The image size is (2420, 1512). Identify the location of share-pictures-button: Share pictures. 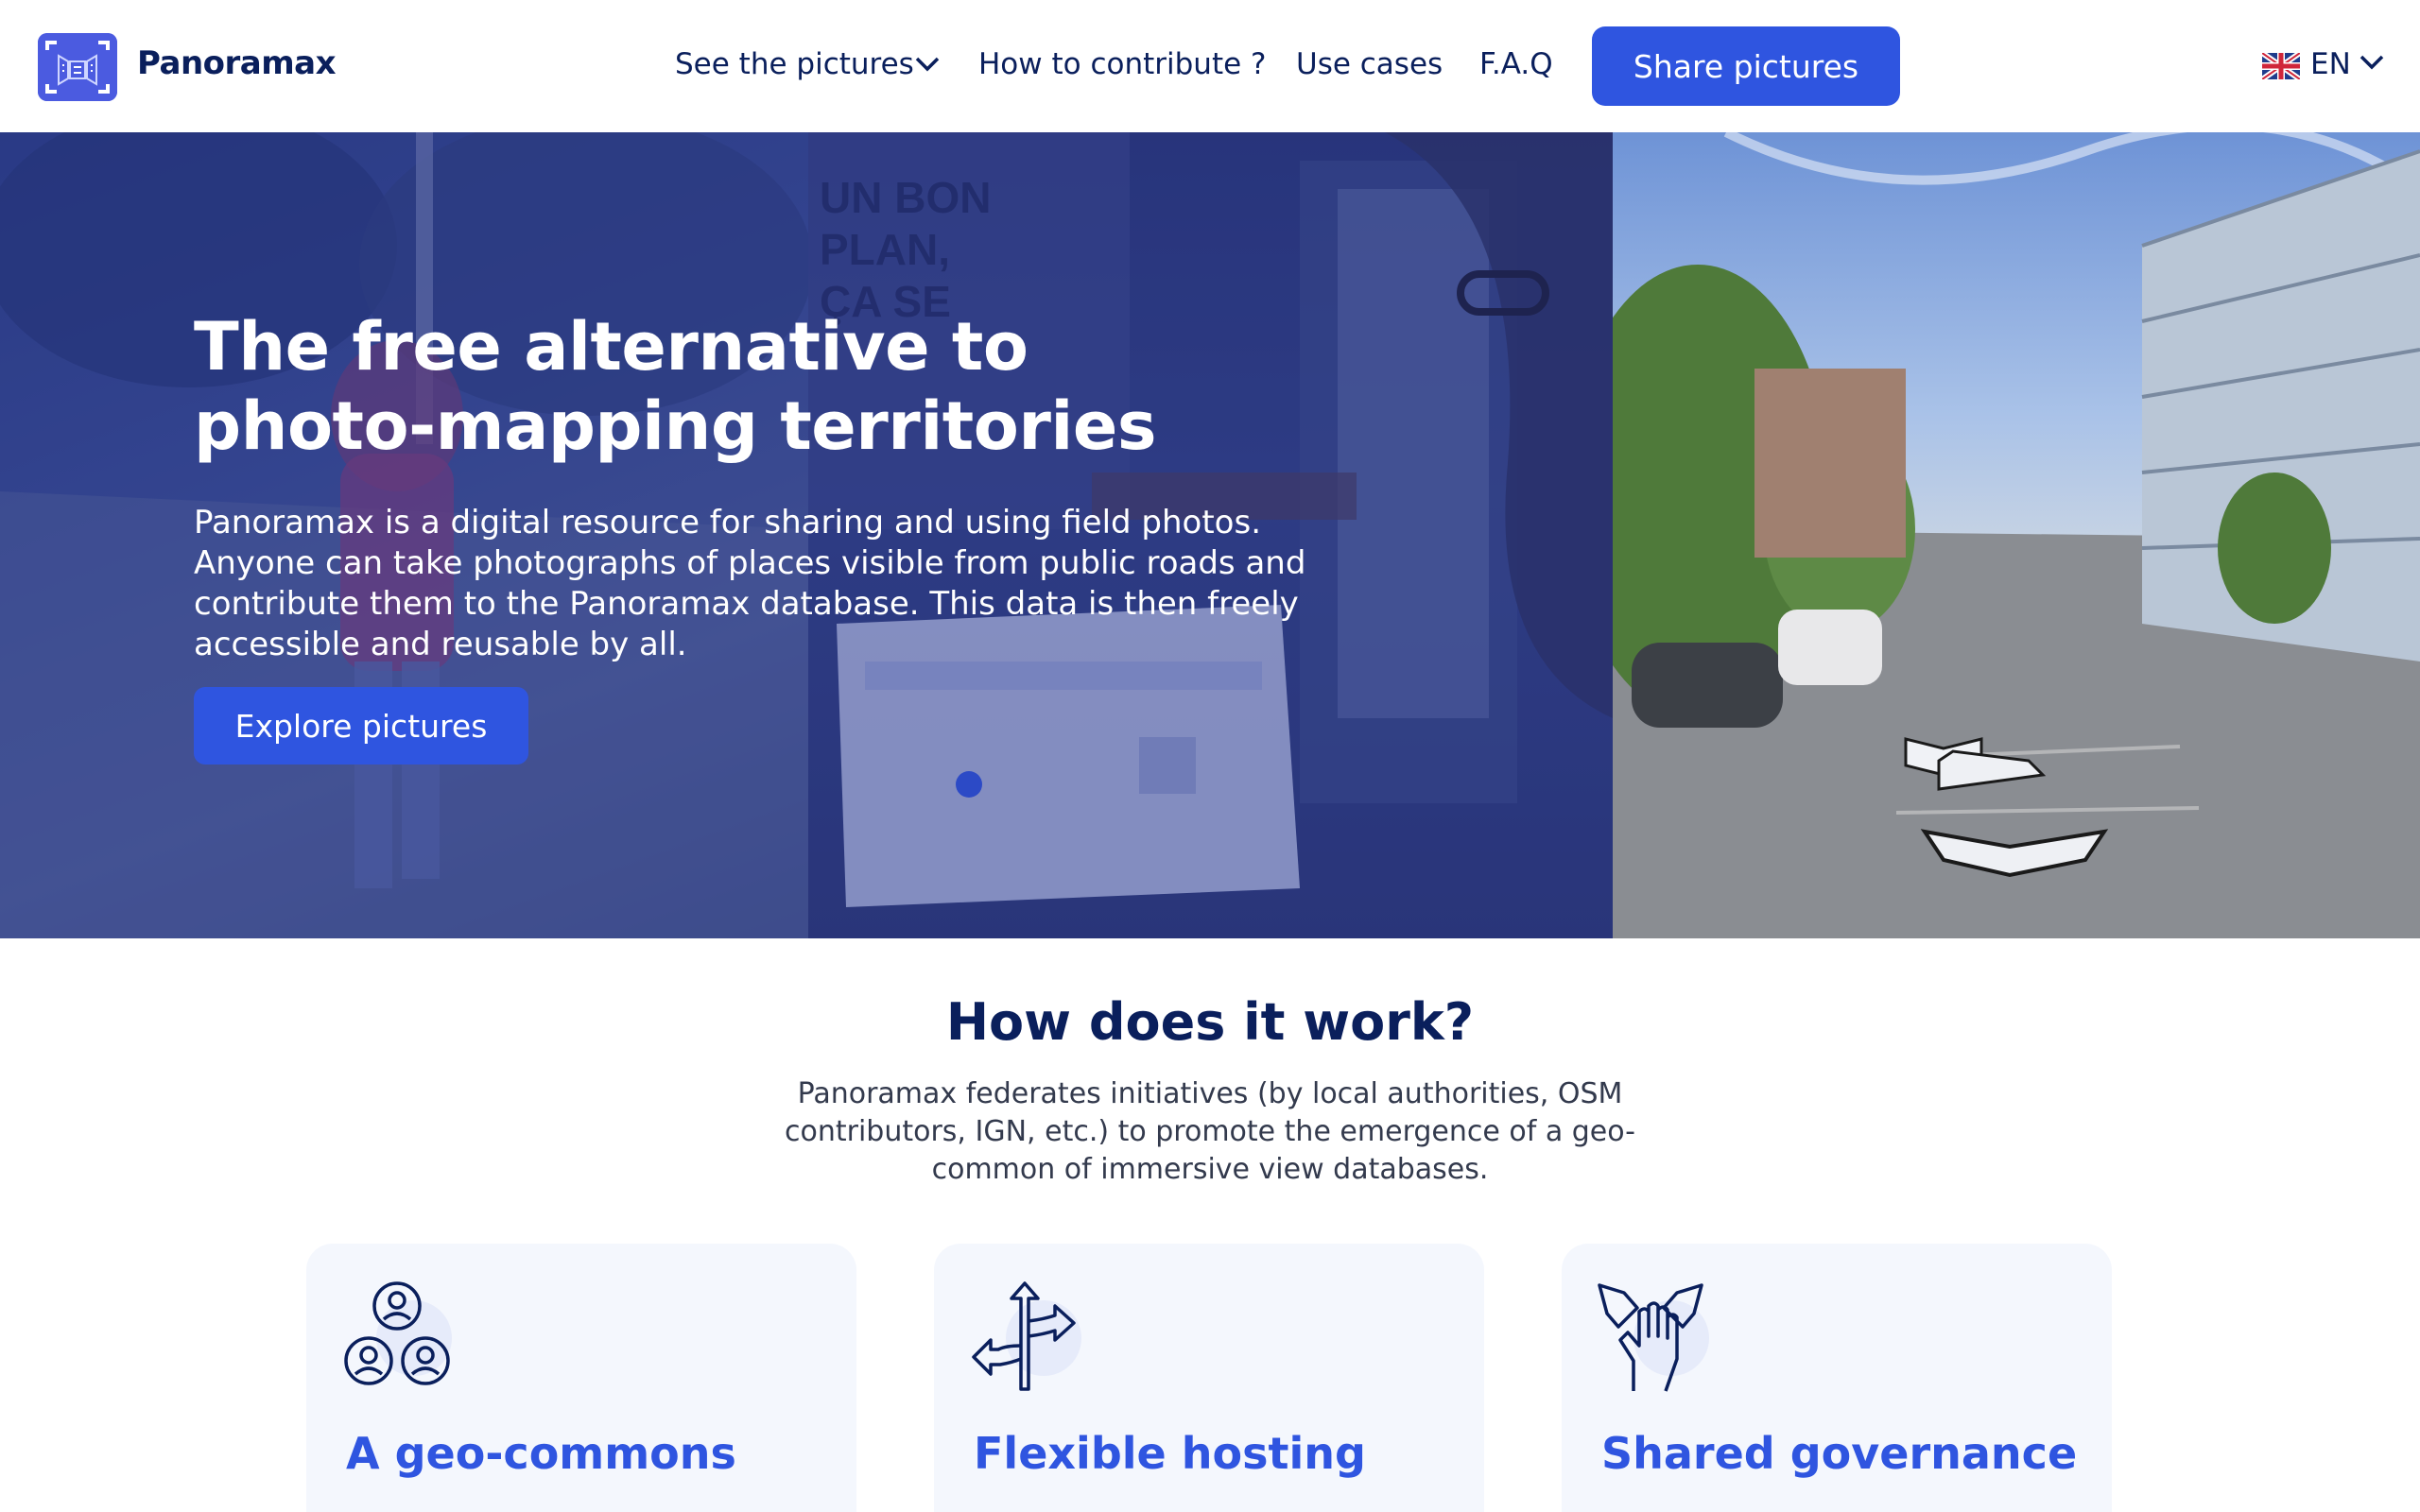
(1746, 66).